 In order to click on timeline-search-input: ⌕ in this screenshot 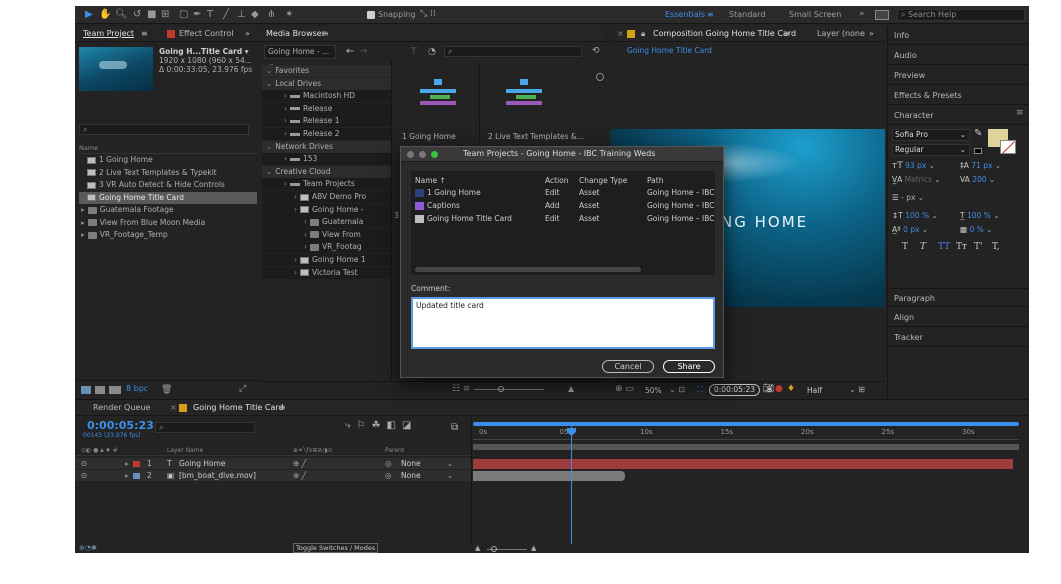, I will do `click(205, 427)`.